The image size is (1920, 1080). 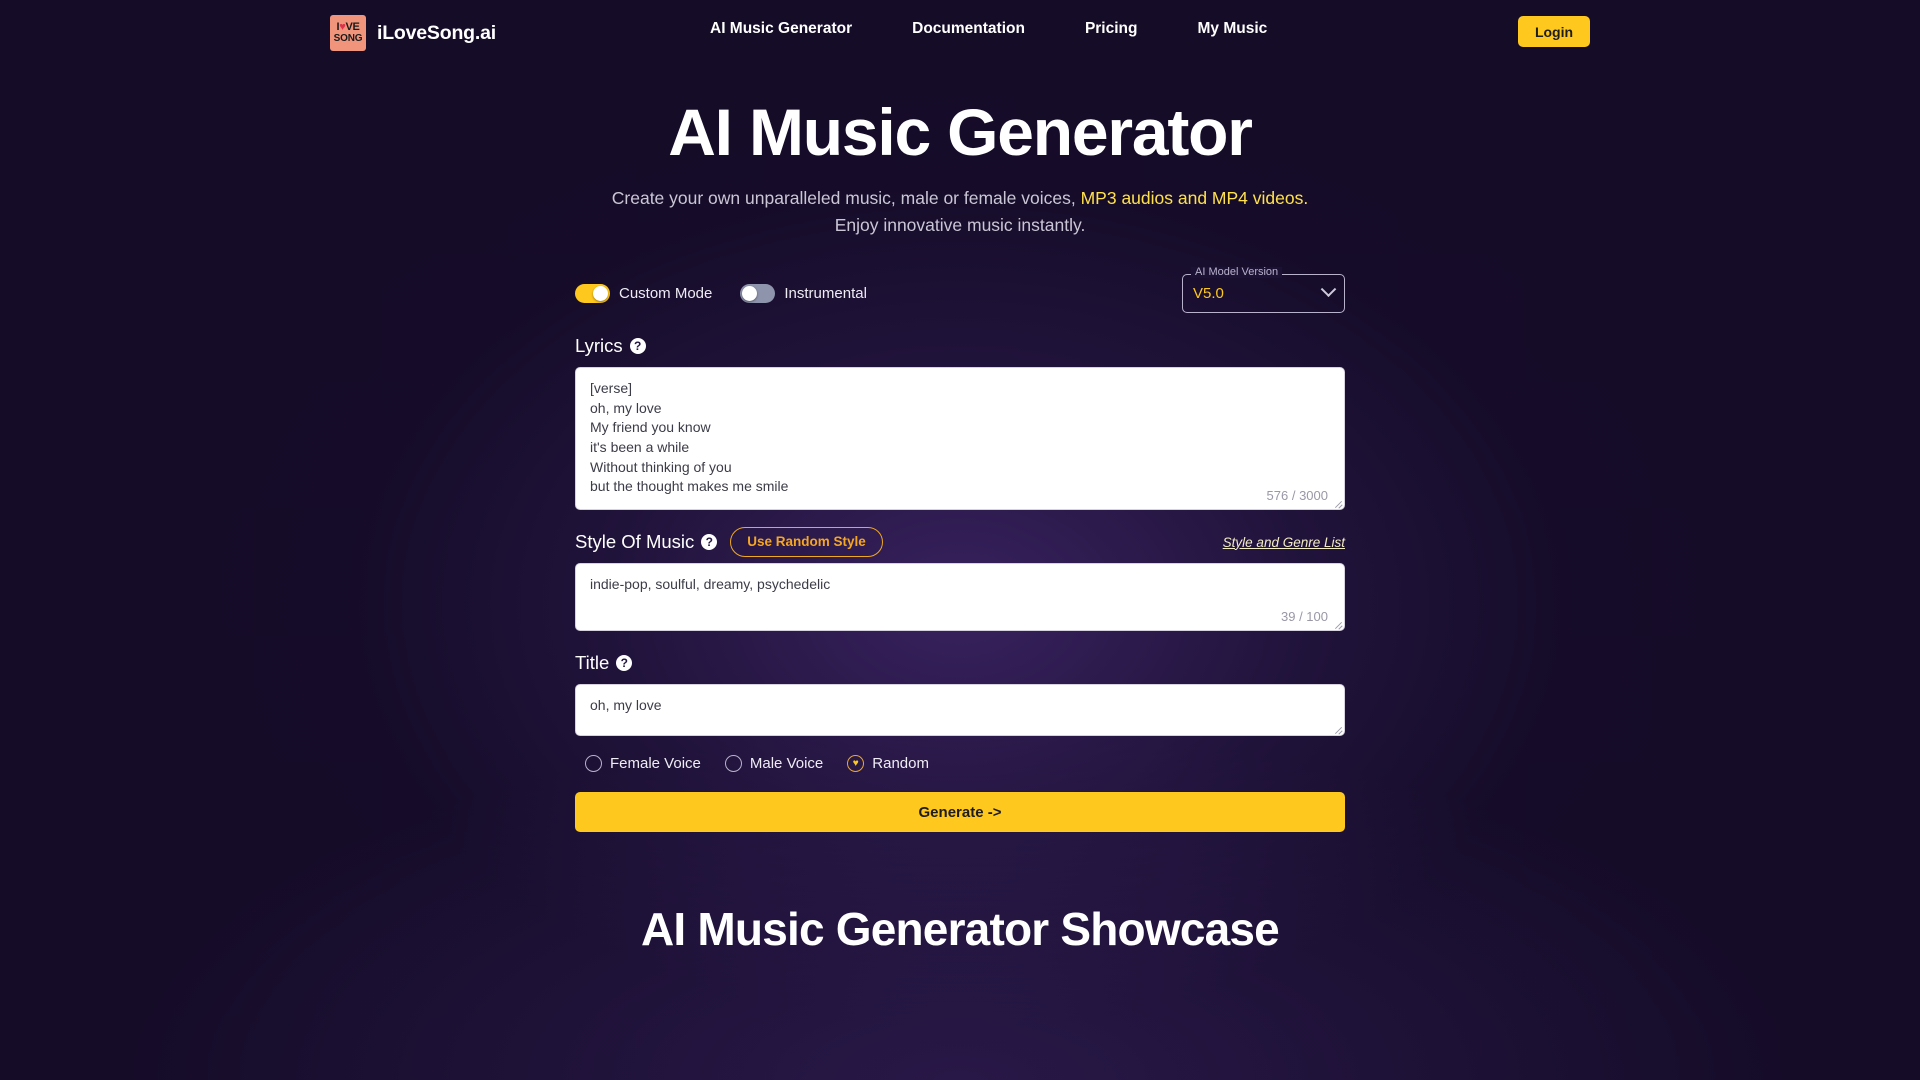 I want to click on instrumental-toggle-wrap: Instrumental, so click(x=803, y=293).